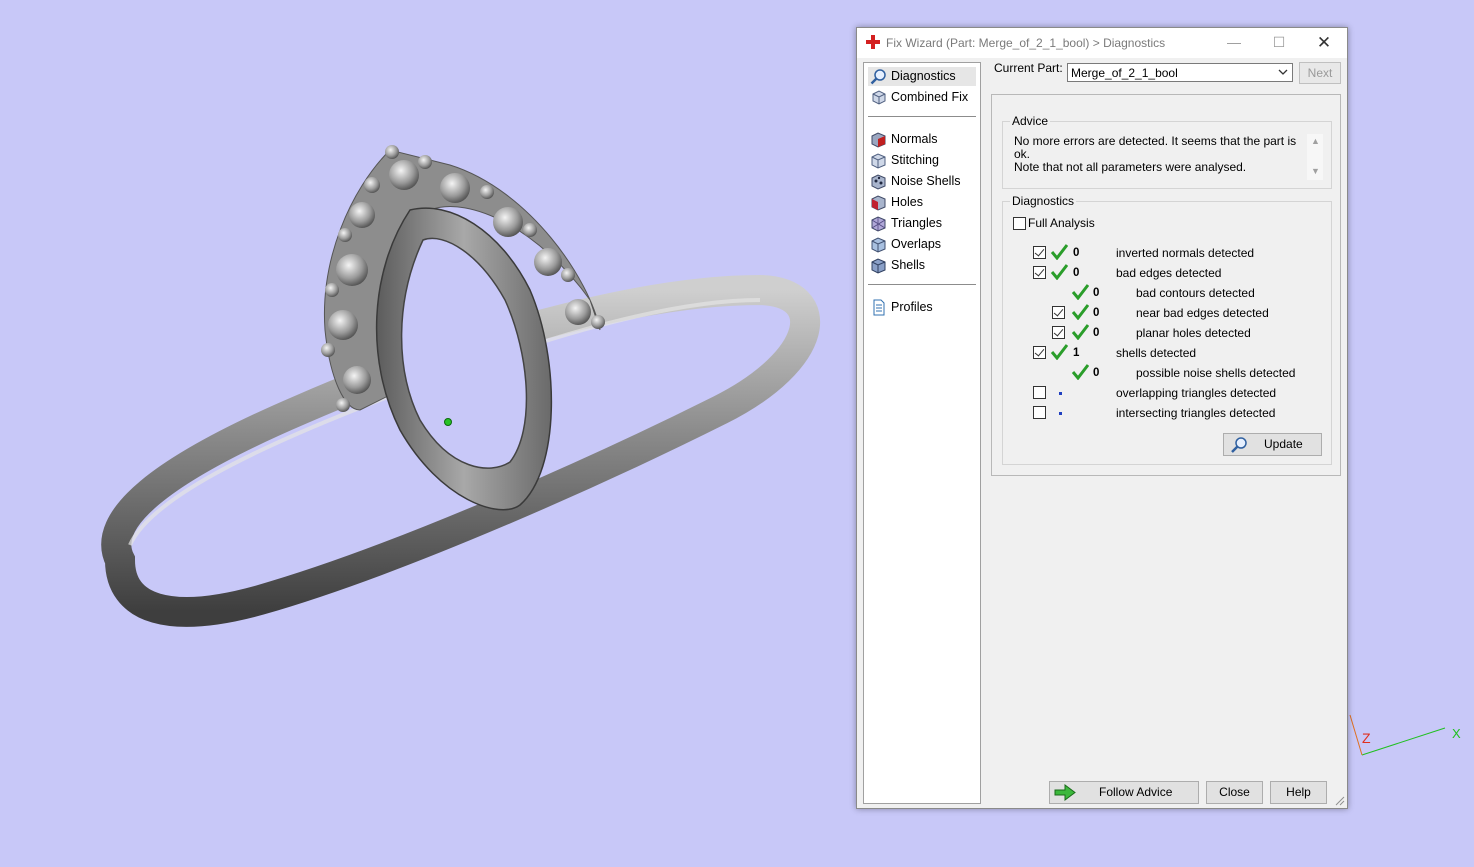 The image size is (1474, 867). Describe the element at coordinates (1405, 735) in the screenshot. I see `axis-indicator: Z X` at that location.